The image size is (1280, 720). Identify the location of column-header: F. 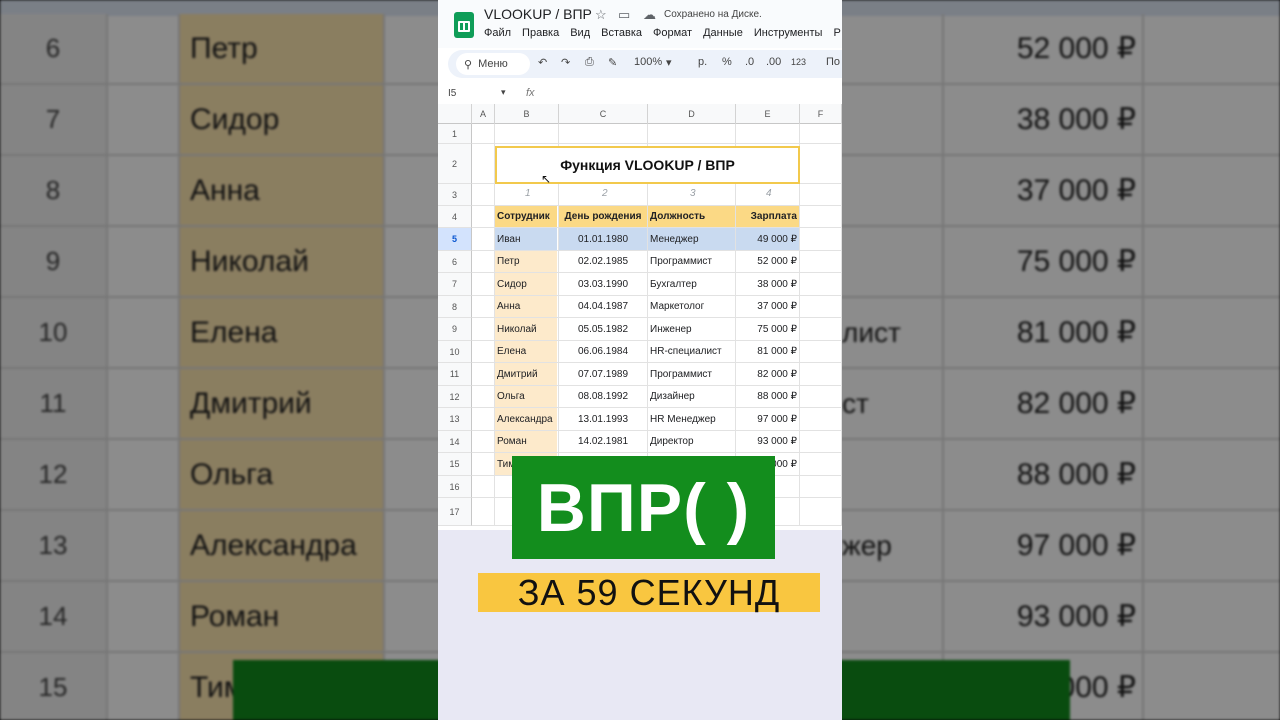
(821, 114).